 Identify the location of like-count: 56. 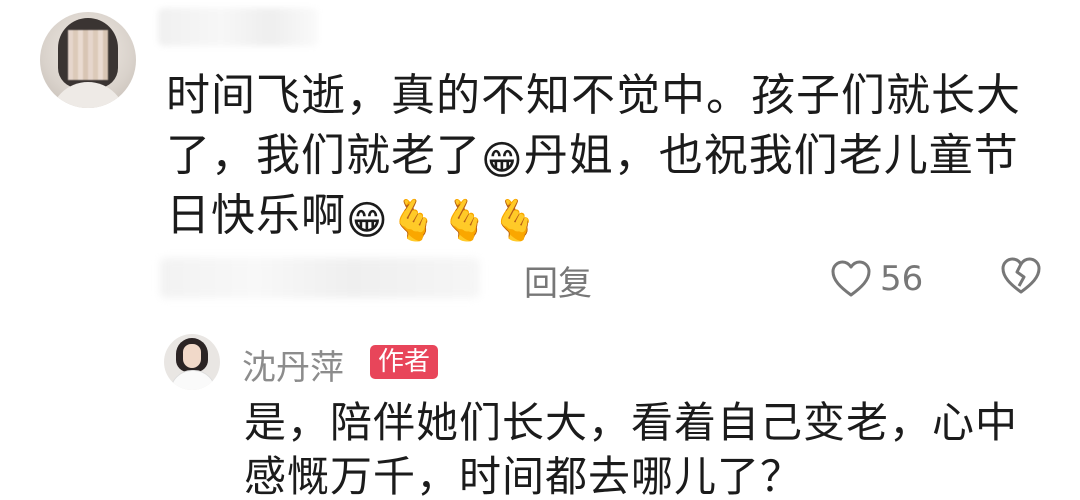
(902, 279).